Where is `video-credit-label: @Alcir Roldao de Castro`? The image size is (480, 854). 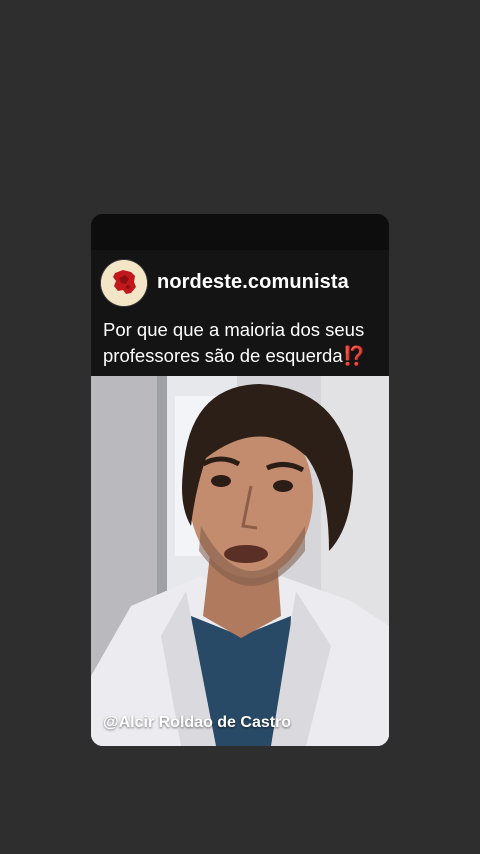 video-credit-label: @Alcir Roldao de Castro is located at coordinates (197, 722).